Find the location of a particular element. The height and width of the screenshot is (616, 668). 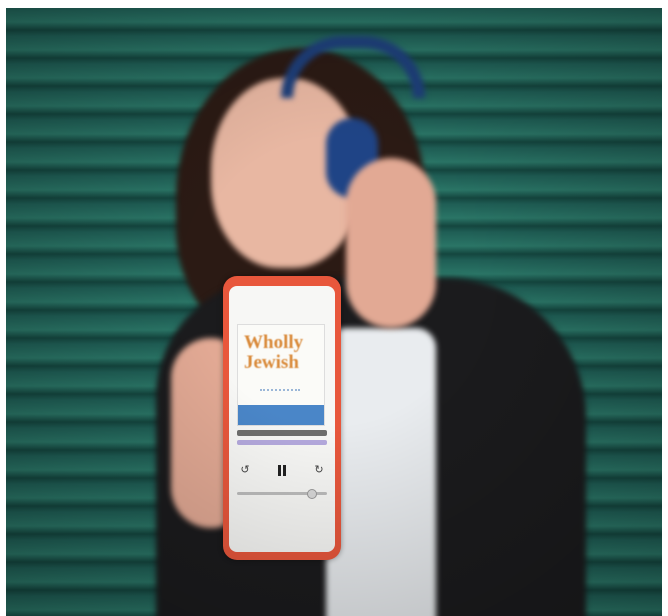

left-hand is located at coordinates (211, 433).